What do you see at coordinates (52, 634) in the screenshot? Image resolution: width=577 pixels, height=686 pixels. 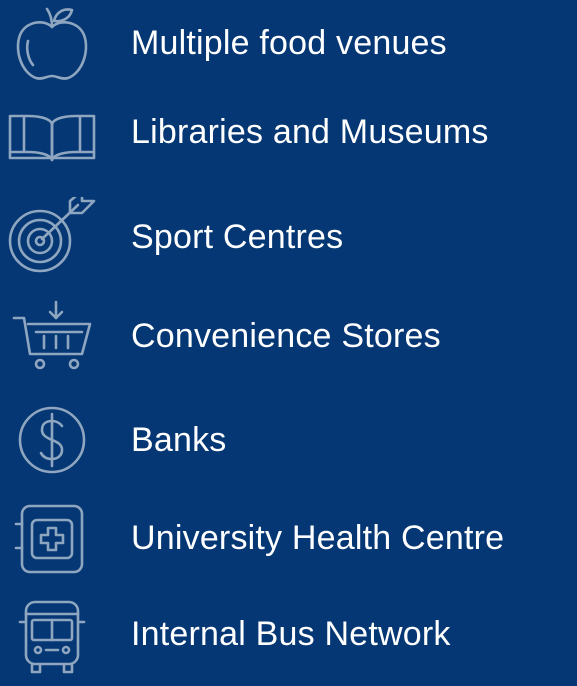 I see `bus-icon` at bounding box center [52, 634].